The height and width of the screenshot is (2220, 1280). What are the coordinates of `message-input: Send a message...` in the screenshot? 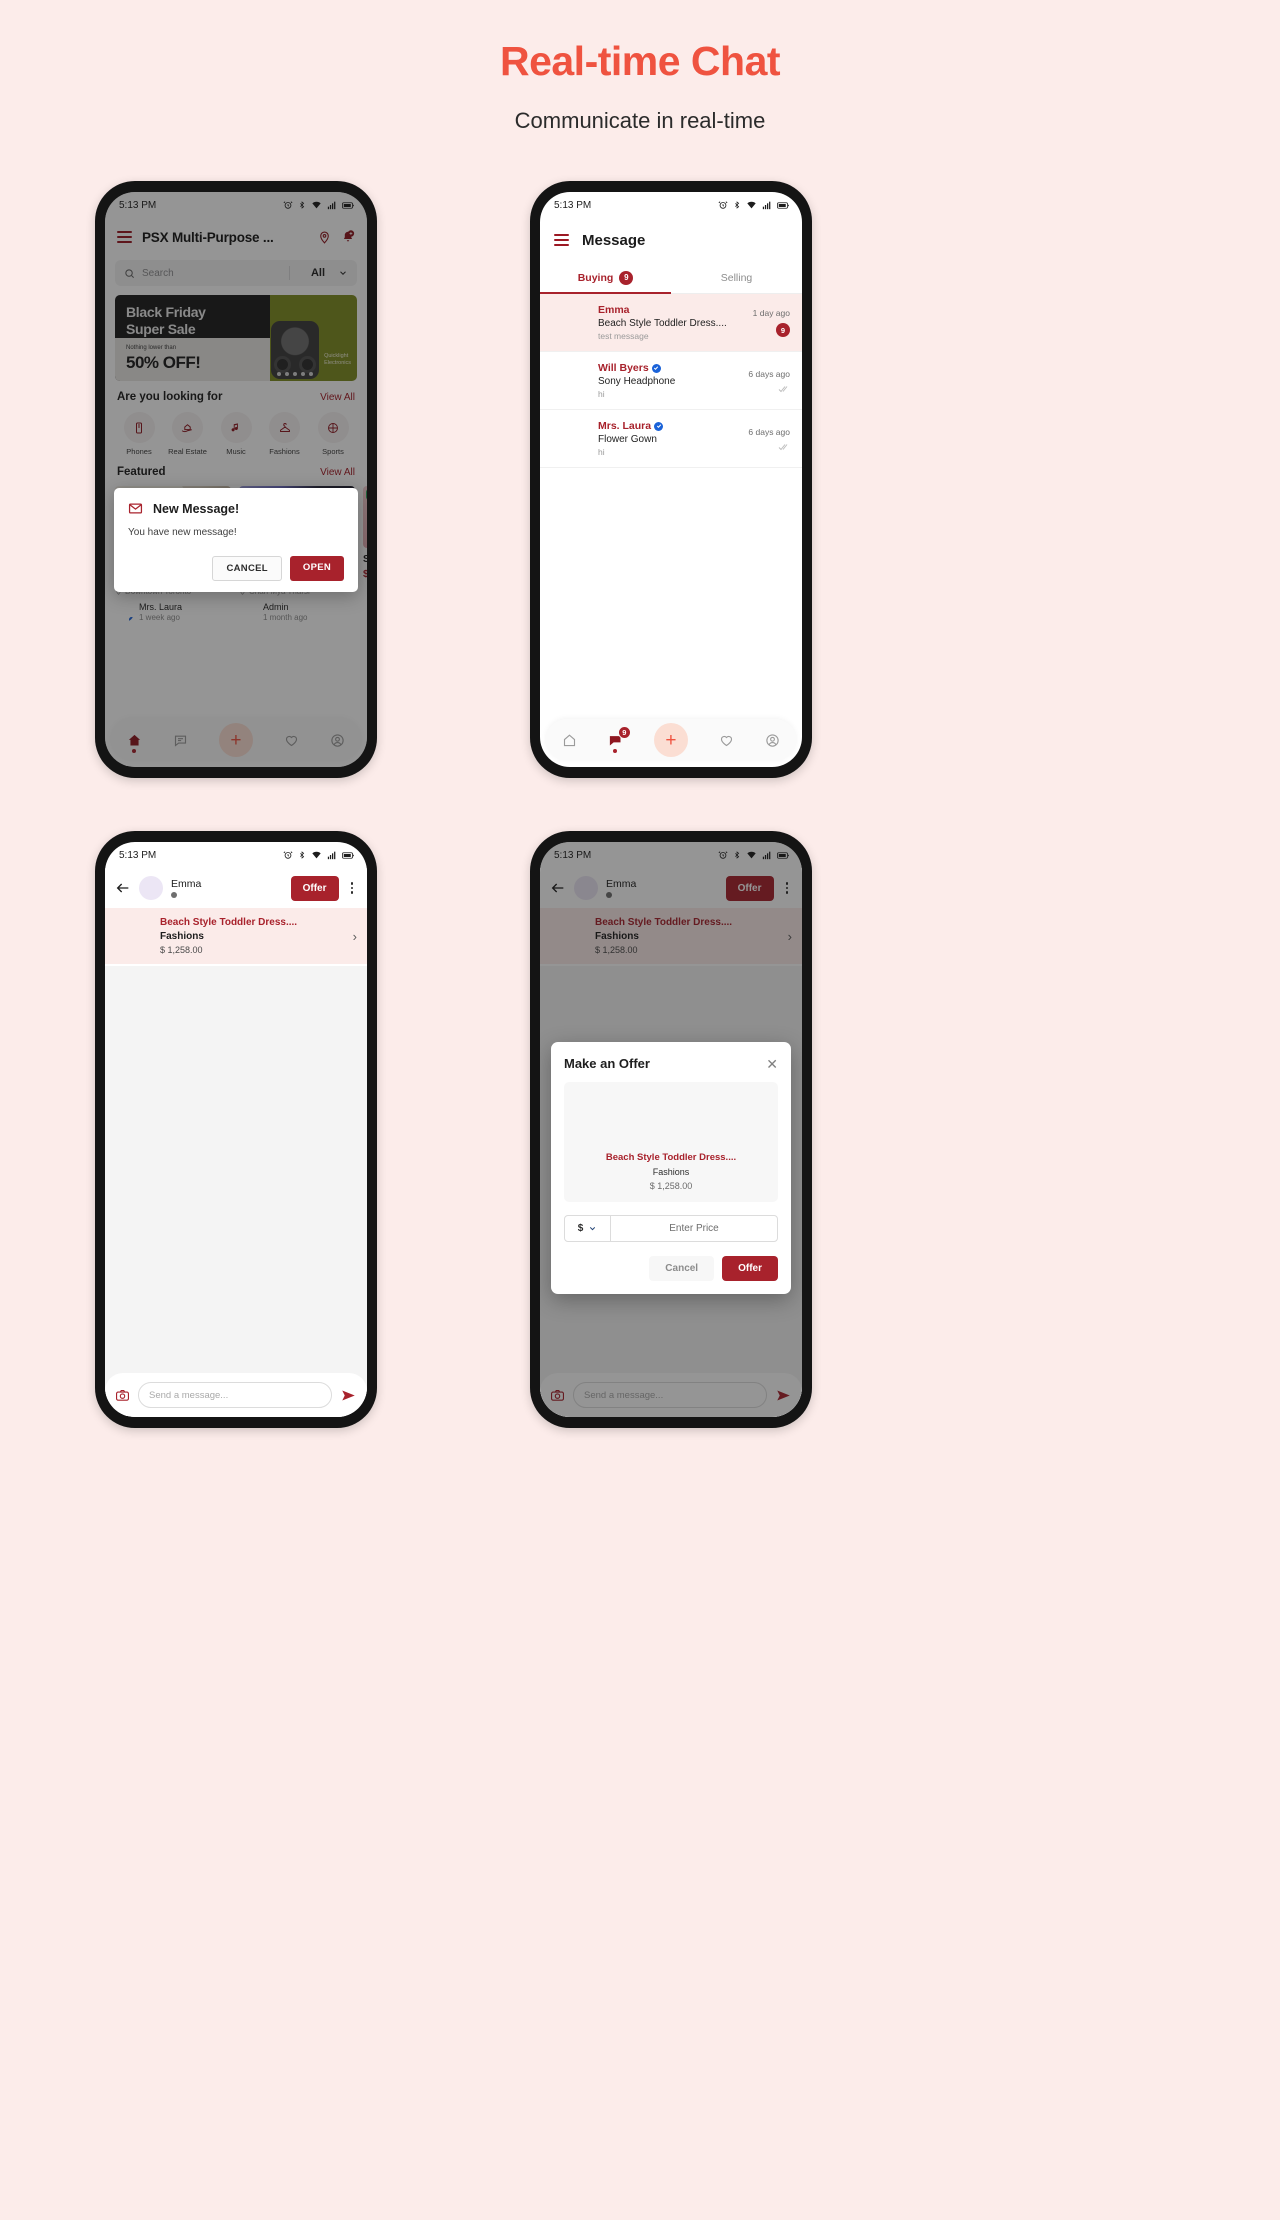 It's located at (235, 1395).